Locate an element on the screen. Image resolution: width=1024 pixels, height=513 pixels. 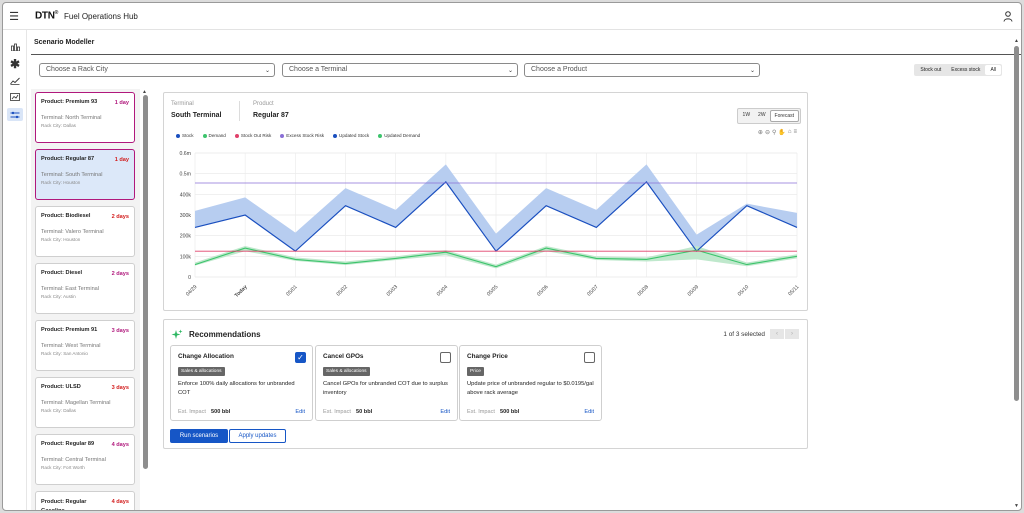
trend-chart-icon is located at coordinates (15, 80).